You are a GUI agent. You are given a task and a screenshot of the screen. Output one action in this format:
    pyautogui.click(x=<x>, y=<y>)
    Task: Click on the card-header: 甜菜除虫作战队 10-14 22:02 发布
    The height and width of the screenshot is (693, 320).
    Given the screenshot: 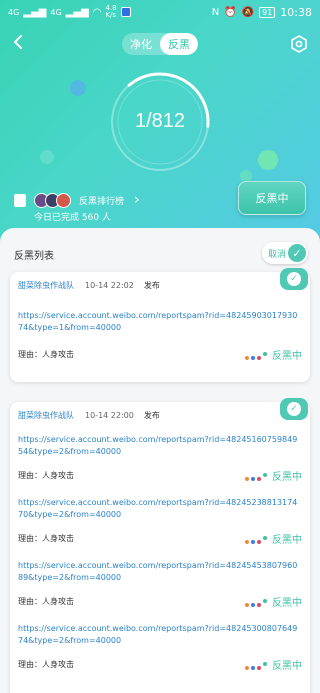 What is the action you would take?
    pyautogui.click(x=89, y=285)
    